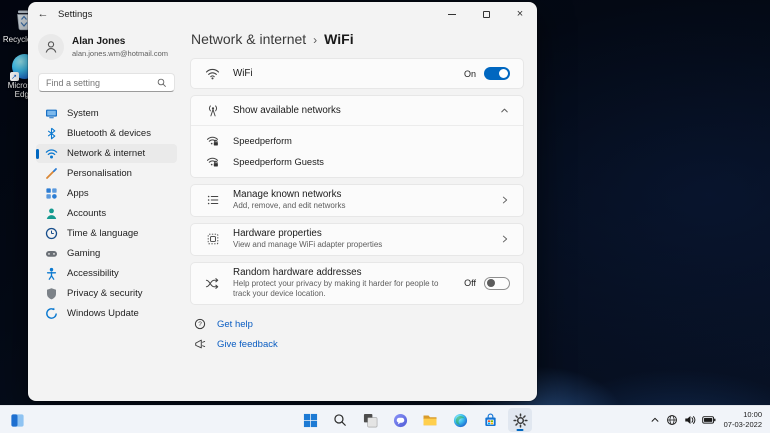 This screenshot has width=770, height=433. What do you see at coordinates (99, 173) in the screenshot?
I see `sidebar-item-label: Personalisation` at bounding box center [99, 173].